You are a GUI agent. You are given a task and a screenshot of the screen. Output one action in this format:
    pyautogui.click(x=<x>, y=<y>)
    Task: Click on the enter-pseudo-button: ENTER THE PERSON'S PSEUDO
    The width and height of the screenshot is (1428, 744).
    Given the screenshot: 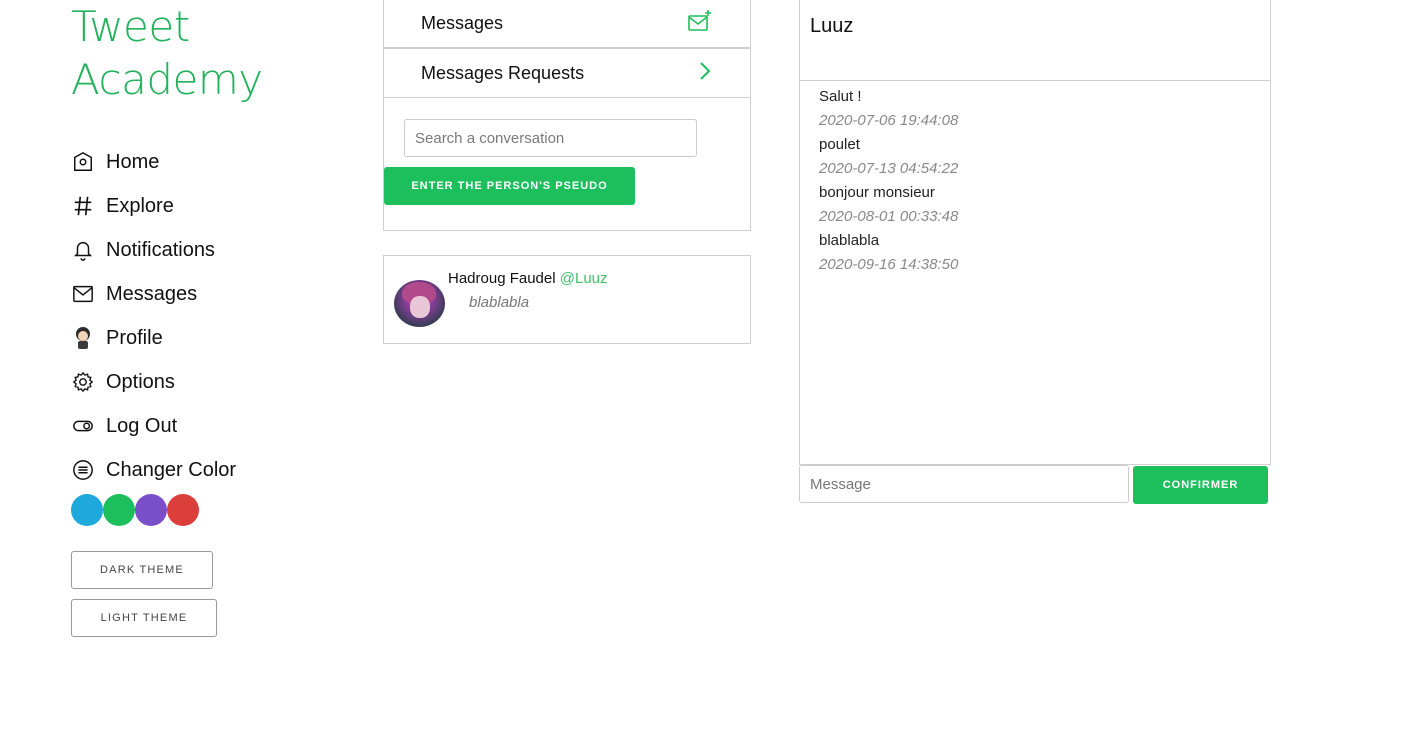 What is the action you would take?
    pyautogui.click(x=509, y=186)
    